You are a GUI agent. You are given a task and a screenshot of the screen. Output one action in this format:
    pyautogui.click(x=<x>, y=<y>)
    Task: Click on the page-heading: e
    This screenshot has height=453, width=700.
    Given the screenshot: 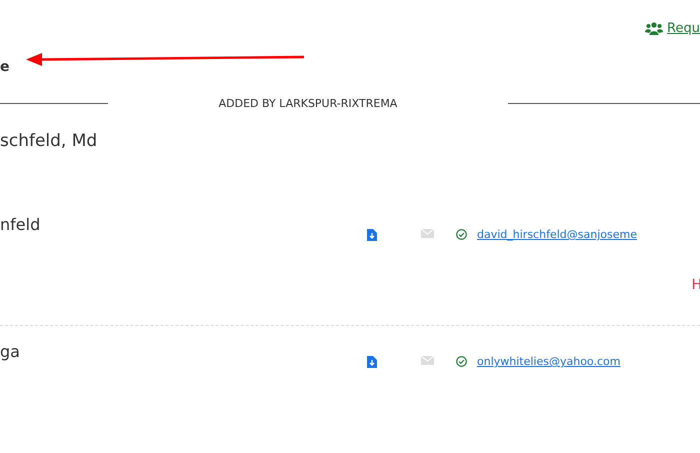 What is the action you would take?
    pyautogui.click(x=5, y=67)
    